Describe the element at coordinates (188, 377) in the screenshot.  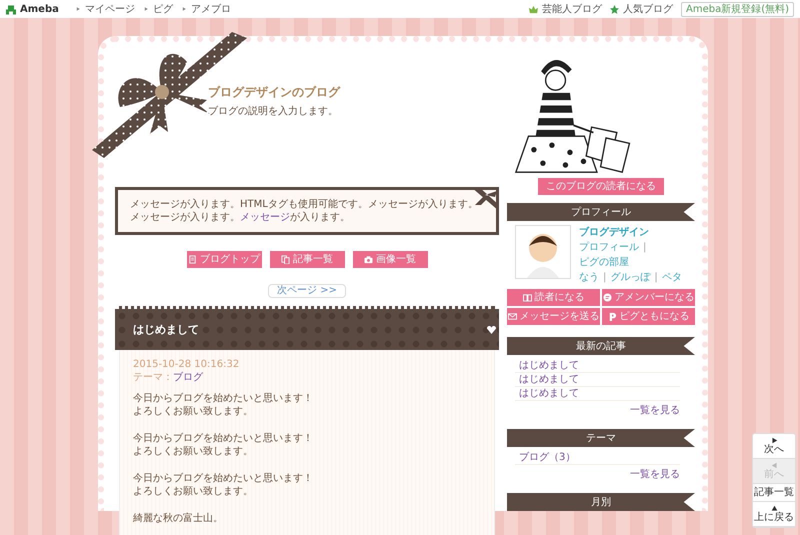
I see `theme-link: ブログ` at that location.